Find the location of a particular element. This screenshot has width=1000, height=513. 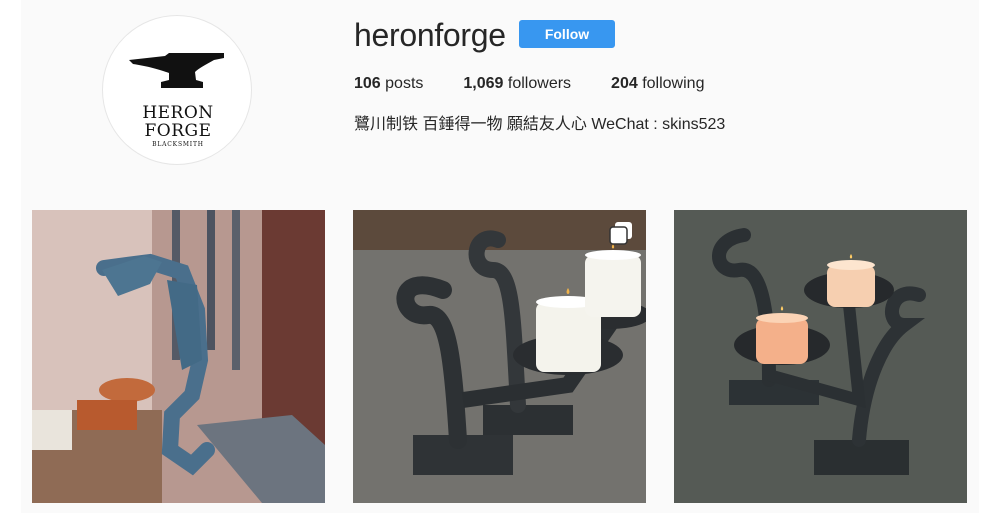

posts-label: posts is located at coordinates (404, 83).